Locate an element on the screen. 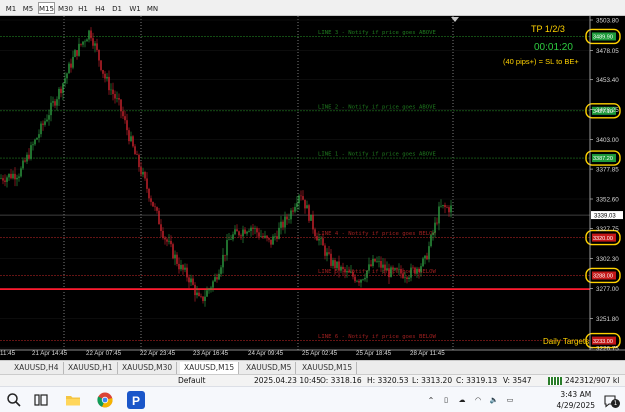 The width and height of the screenshot is (625, 412). tf-h1-button: H1 is located at coordinates (83, 8).